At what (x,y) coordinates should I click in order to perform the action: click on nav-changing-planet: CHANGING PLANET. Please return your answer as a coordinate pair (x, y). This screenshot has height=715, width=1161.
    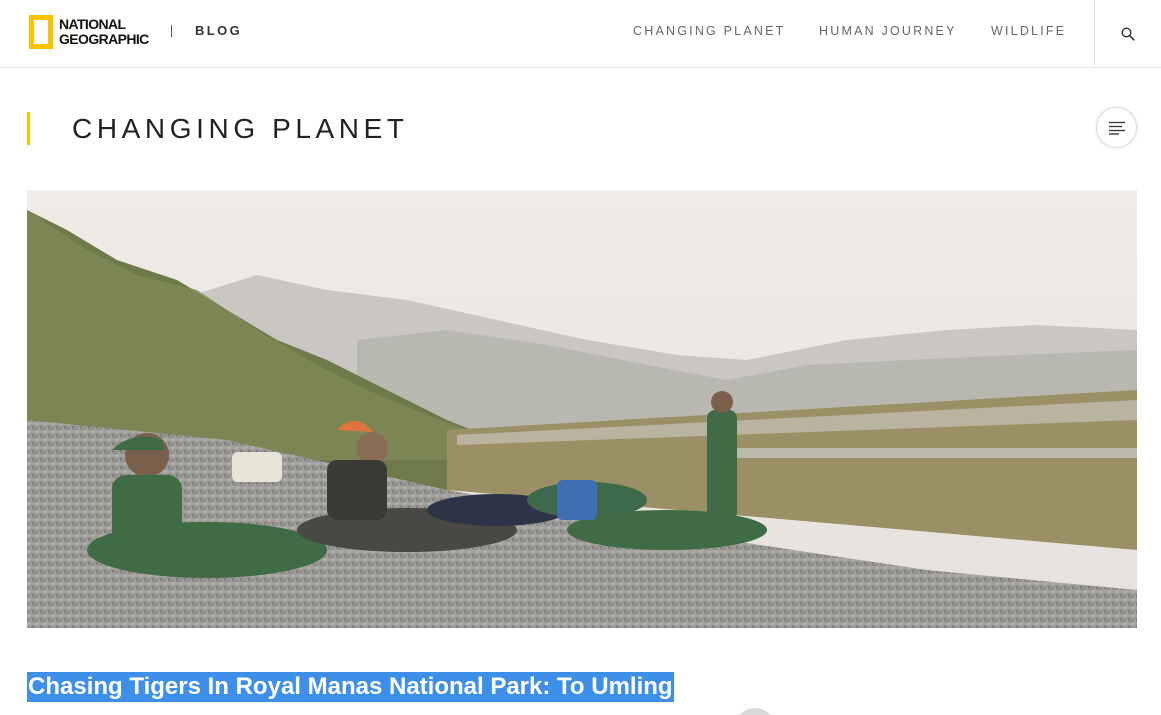
    Looking at the image, I should click on (709, 31).